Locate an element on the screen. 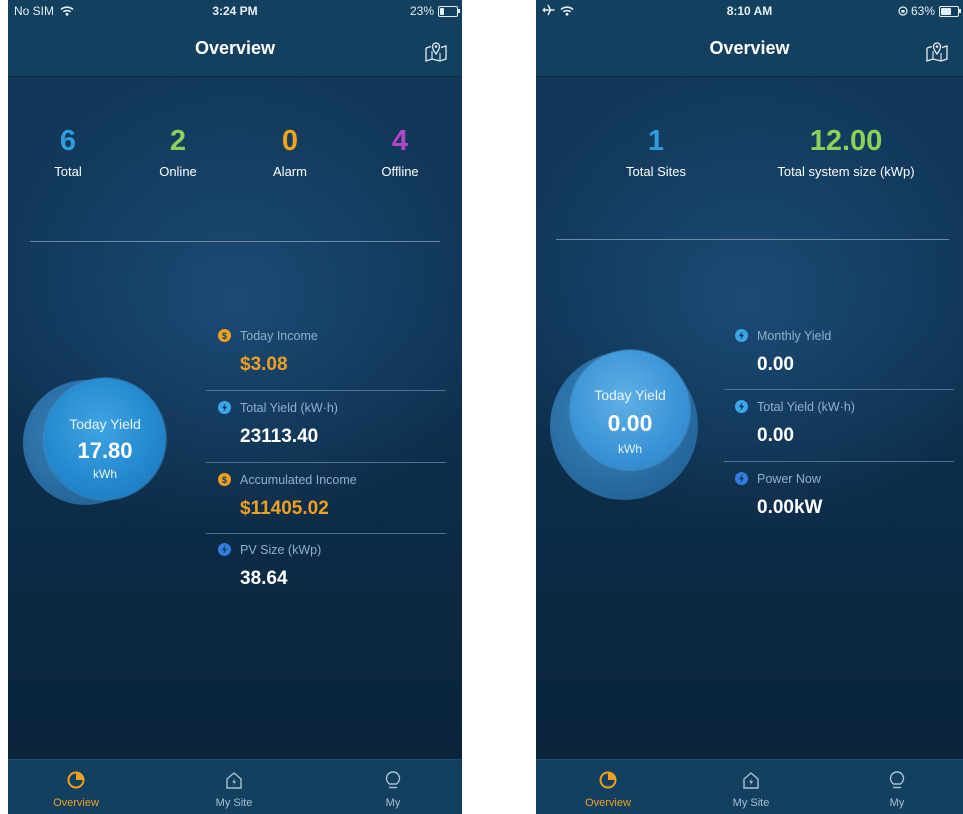  battery-percent: 63% is located at coordinates (916, 11).